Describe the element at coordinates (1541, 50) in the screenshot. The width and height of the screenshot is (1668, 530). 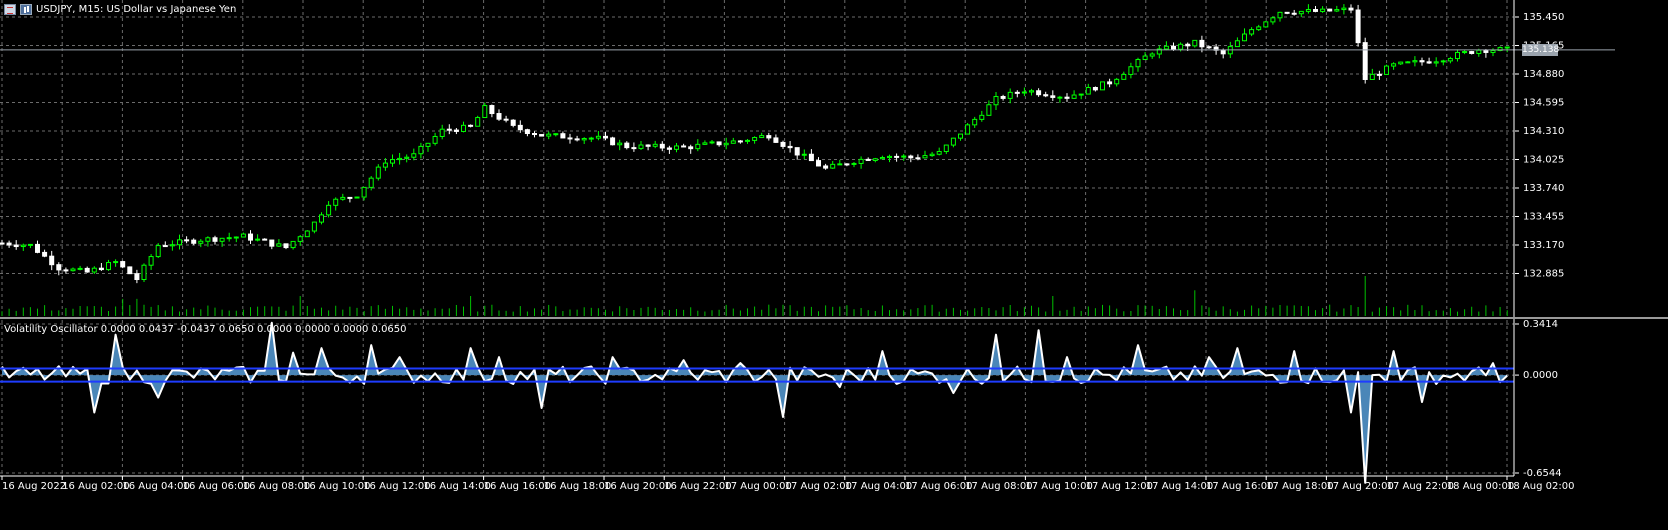
I see `current-price-tag: 135.138` at that location.